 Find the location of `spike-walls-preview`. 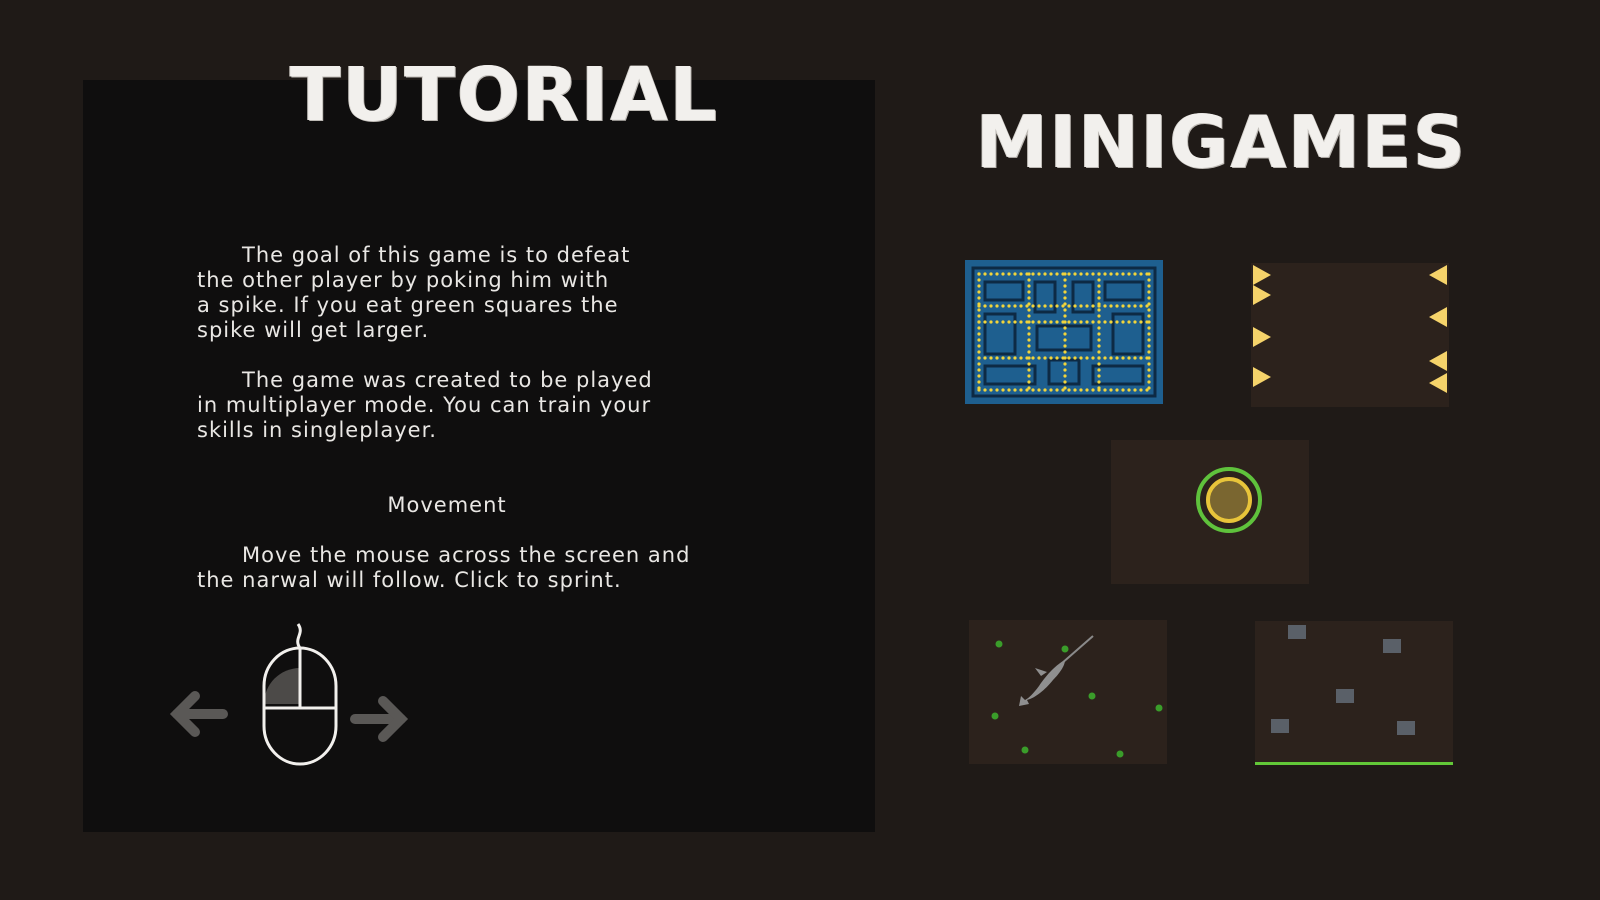

spike-walls-preview is located at coordinates (1350, 329).